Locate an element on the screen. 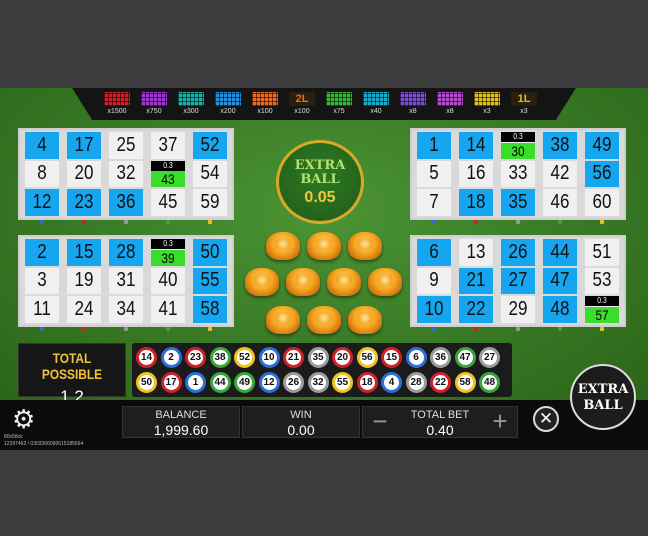  card-cell: 26 is located at coordinates (518, 252).